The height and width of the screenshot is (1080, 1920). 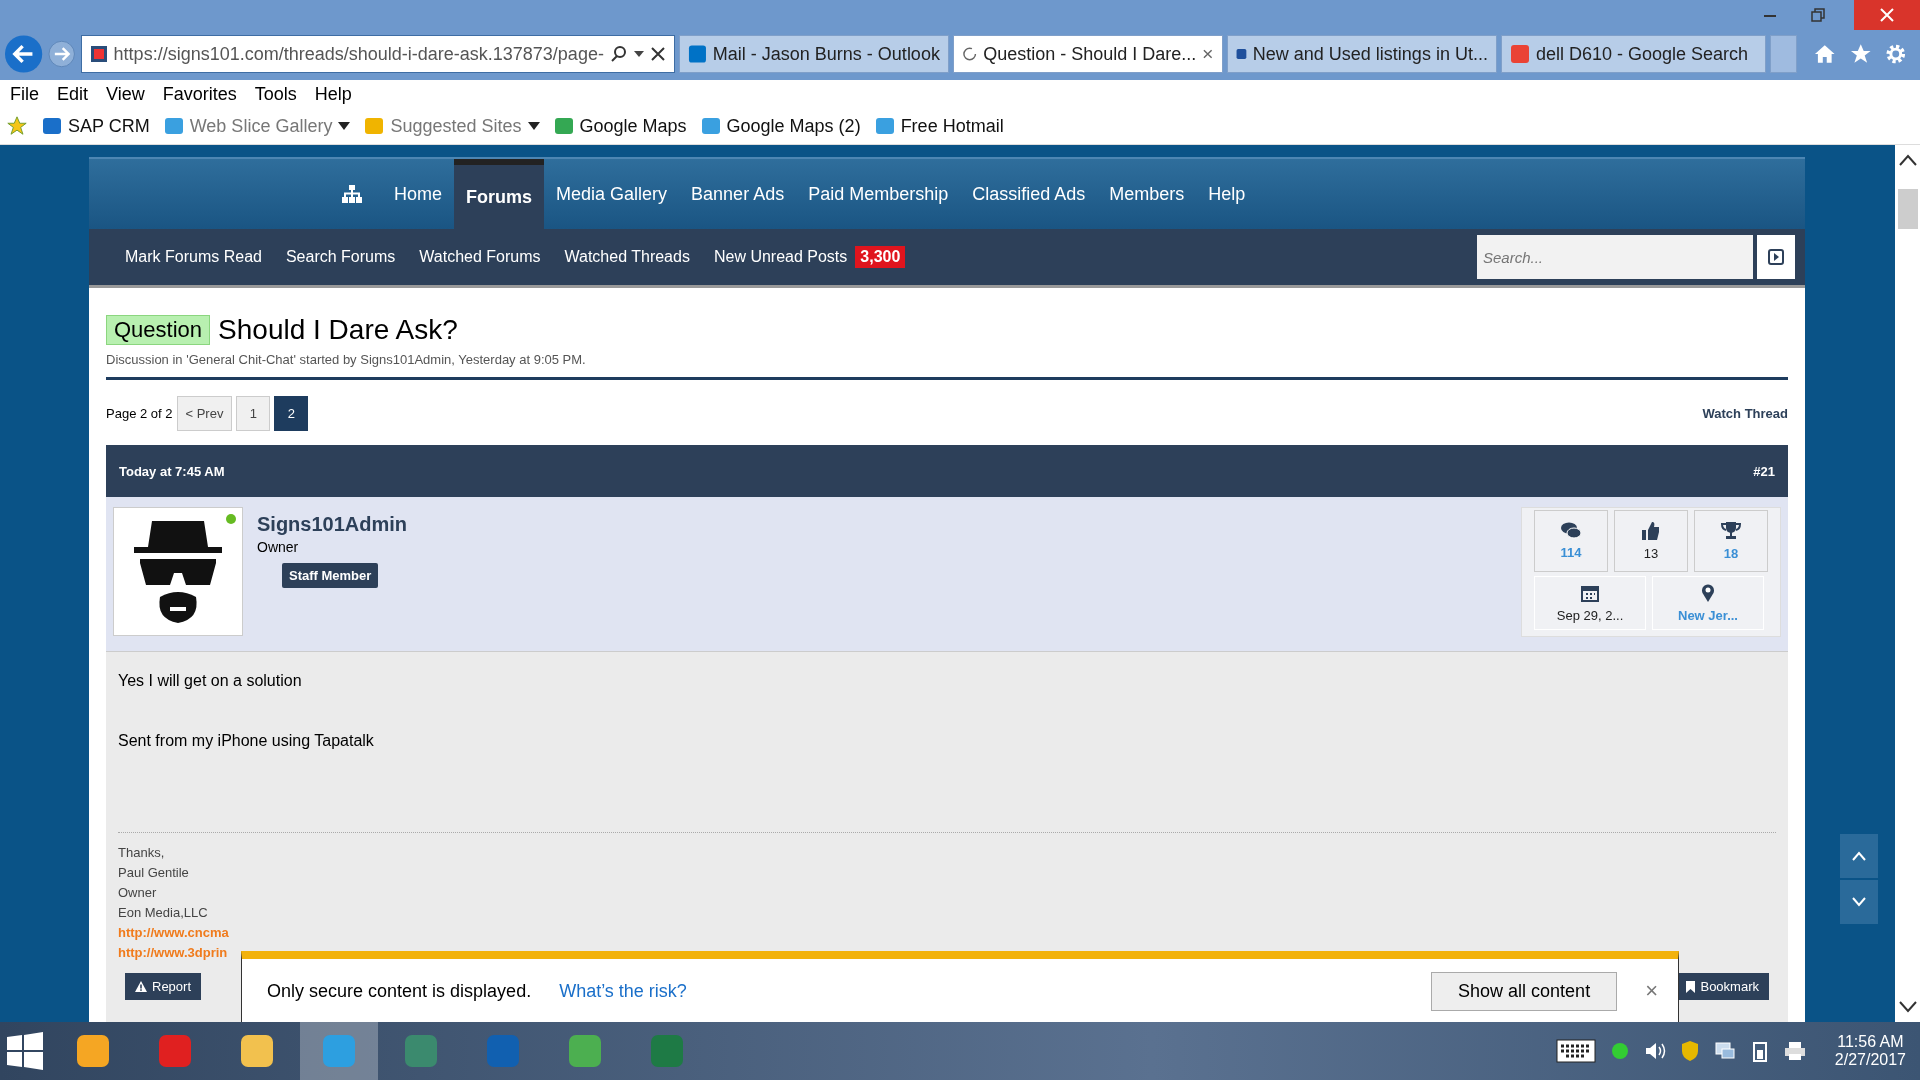 What do you see at coordinates (1722, 986) in the screenshot?
I see `bookmark-button: Bookmark` at bounding box center [1722, 986].